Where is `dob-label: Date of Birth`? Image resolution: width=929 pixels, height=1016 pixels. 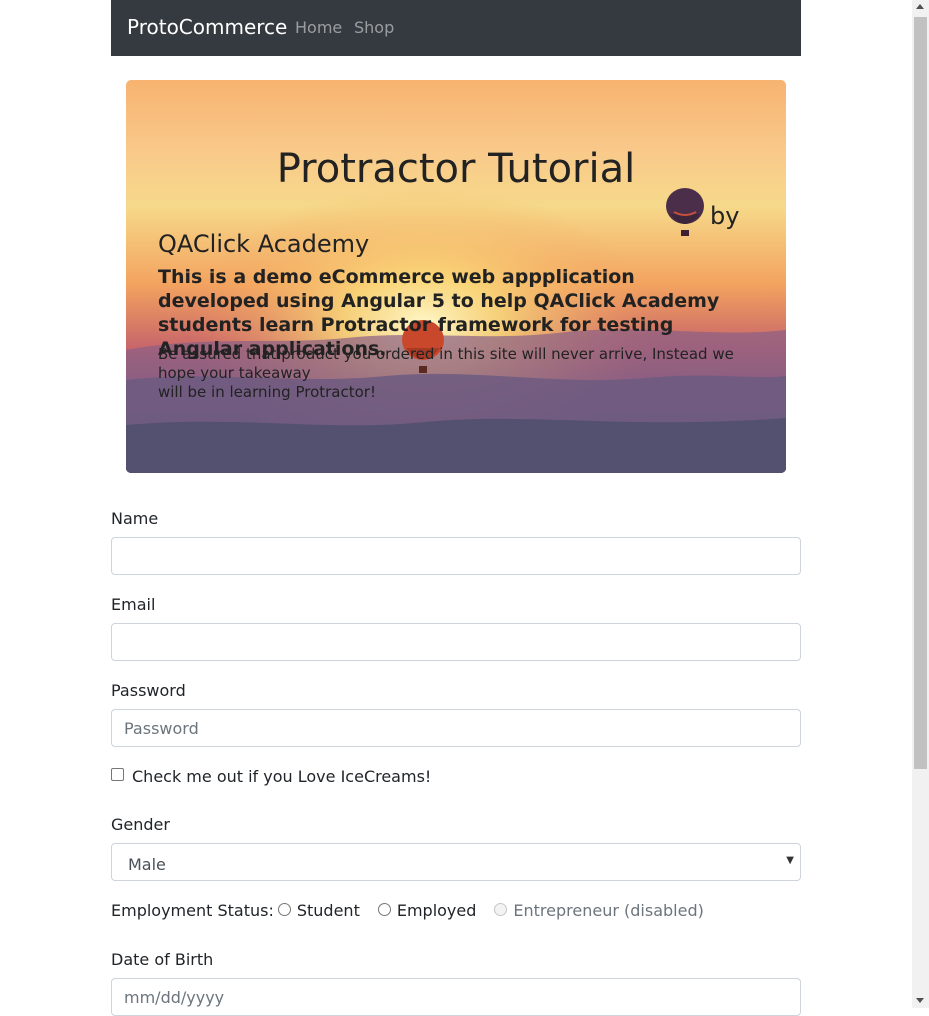 dob-label: Date of Birth is located at coordinates (162, 959).